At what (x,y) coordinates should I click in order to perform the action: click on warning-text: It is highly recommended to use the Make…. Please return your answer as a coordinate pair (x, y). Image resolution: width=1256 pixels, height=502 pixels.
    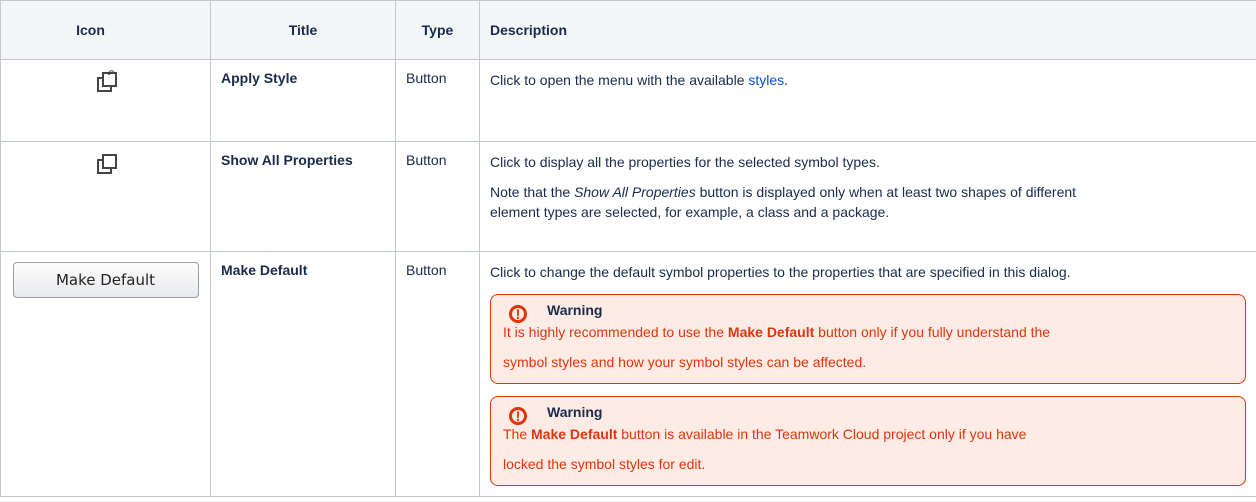
    Looking at the image, I should click on (777, 347).